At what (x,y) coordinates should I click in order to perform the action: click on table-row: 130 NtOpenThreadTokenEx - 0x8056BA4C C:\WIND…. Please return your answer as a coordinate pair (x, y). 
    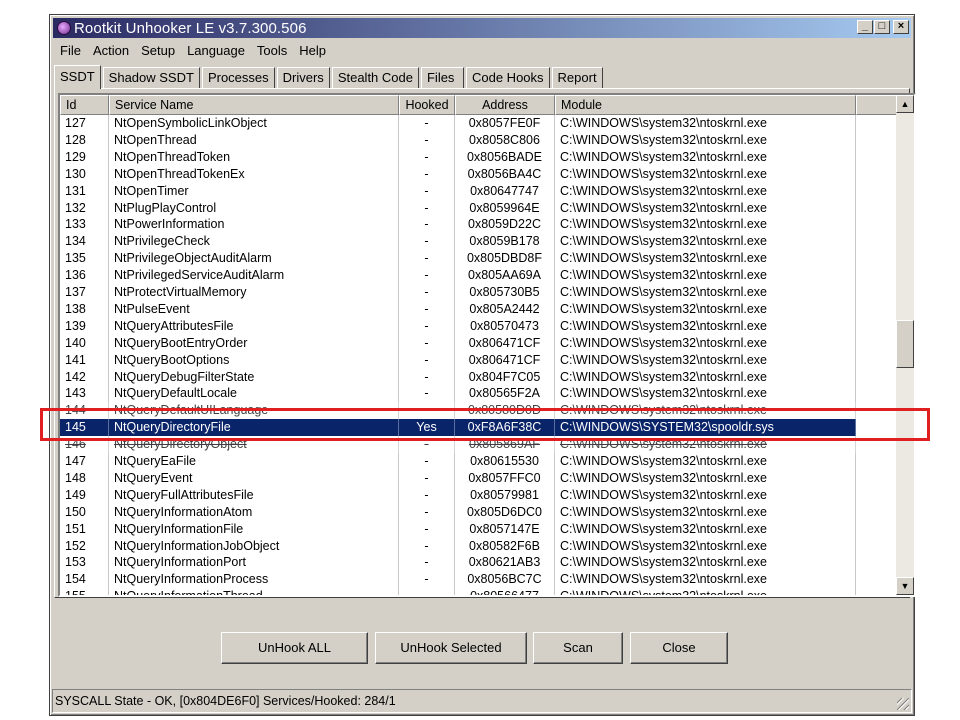
    Looking at the image, I should click on (458, 174).